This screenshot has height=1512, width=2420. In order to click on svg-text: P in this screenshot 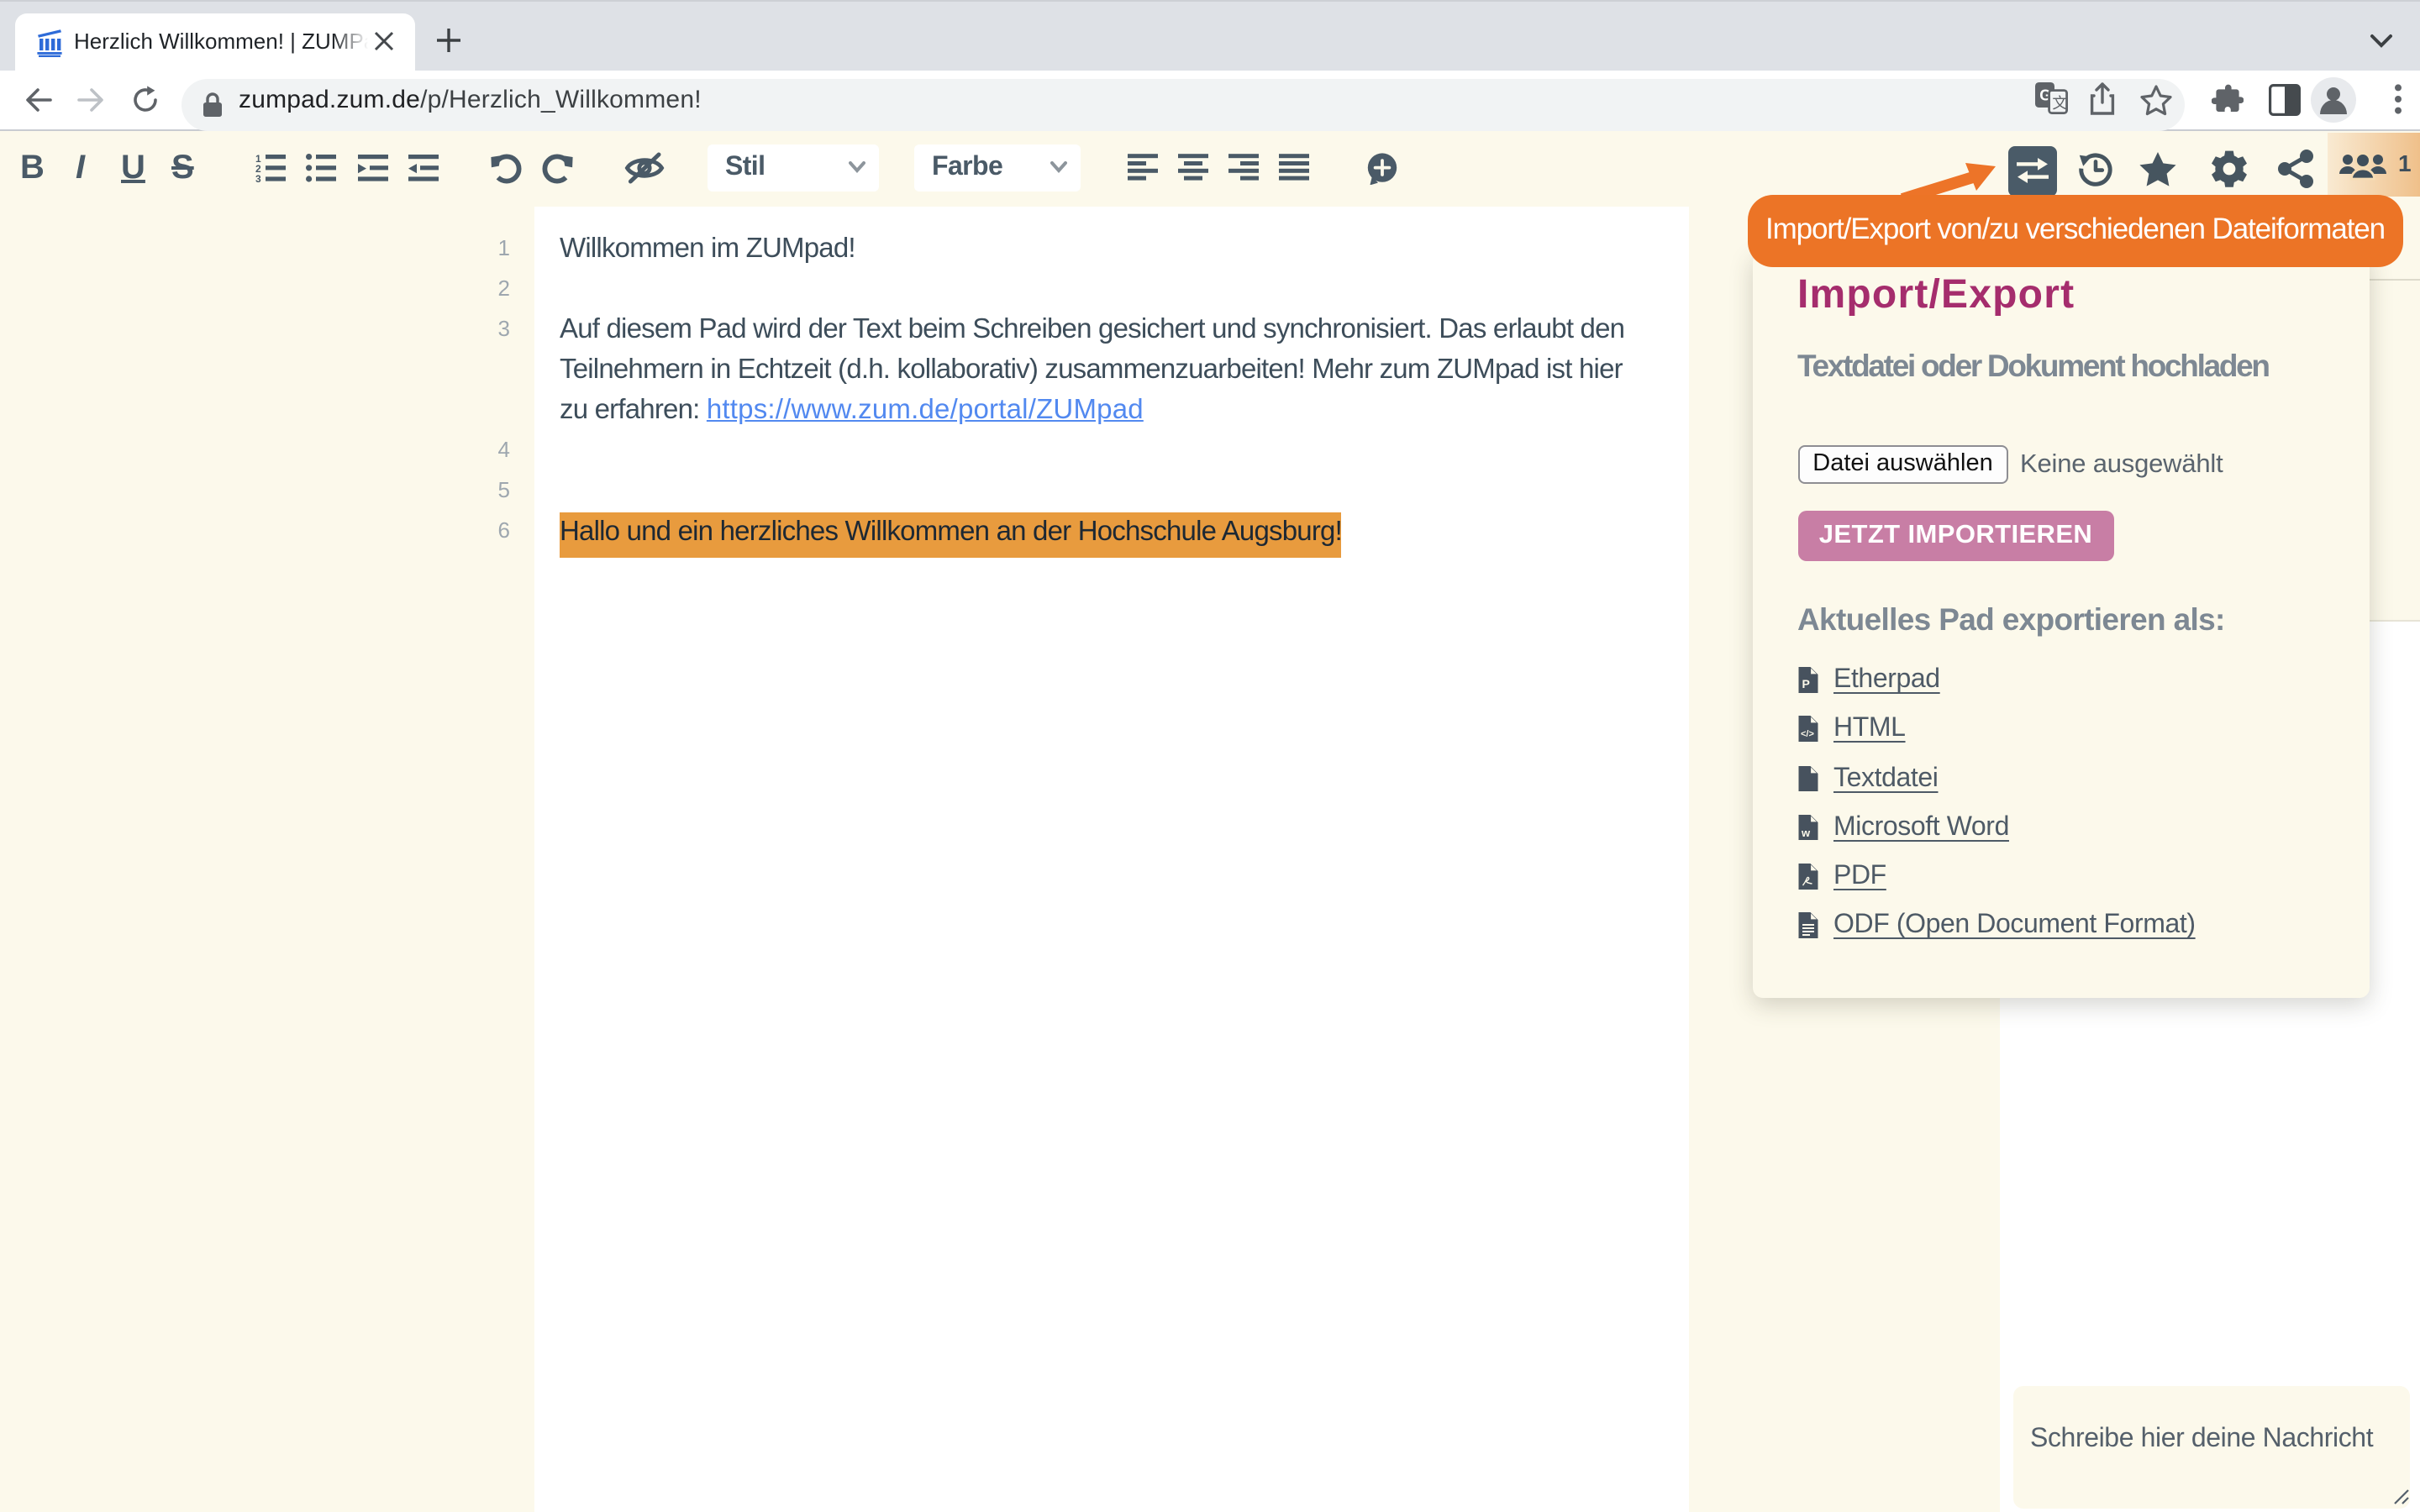, I will do `click(1806, 683)`.